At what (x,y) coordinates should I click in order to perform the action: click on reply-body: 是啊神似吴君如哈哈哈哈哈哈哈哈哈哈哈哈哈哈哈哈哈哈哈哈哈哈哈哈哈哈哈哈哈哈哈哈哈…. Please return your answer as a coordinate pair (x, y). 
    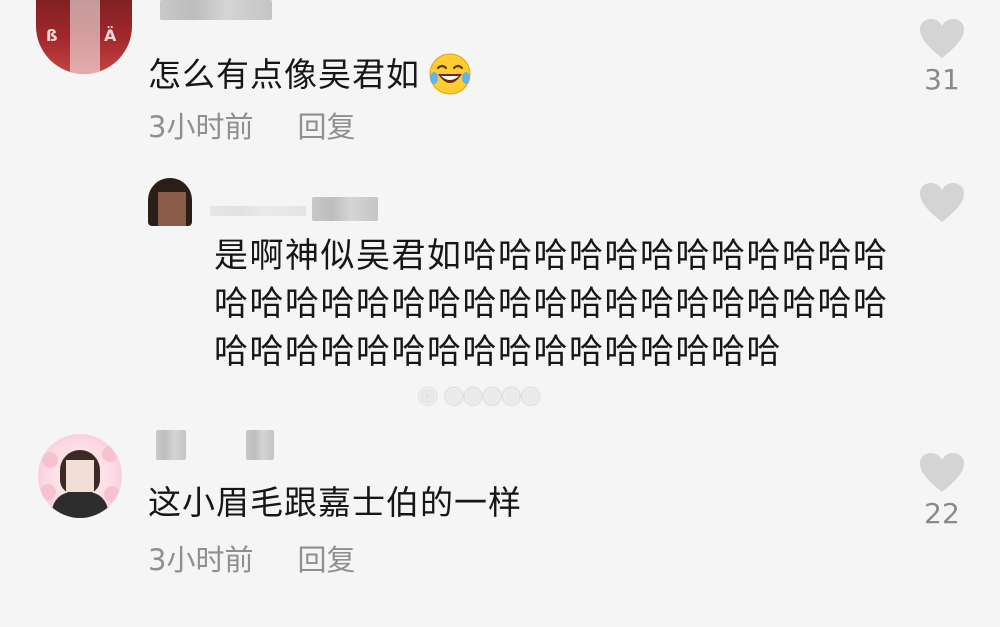
    Looking at the image, I should click on (551, 304).